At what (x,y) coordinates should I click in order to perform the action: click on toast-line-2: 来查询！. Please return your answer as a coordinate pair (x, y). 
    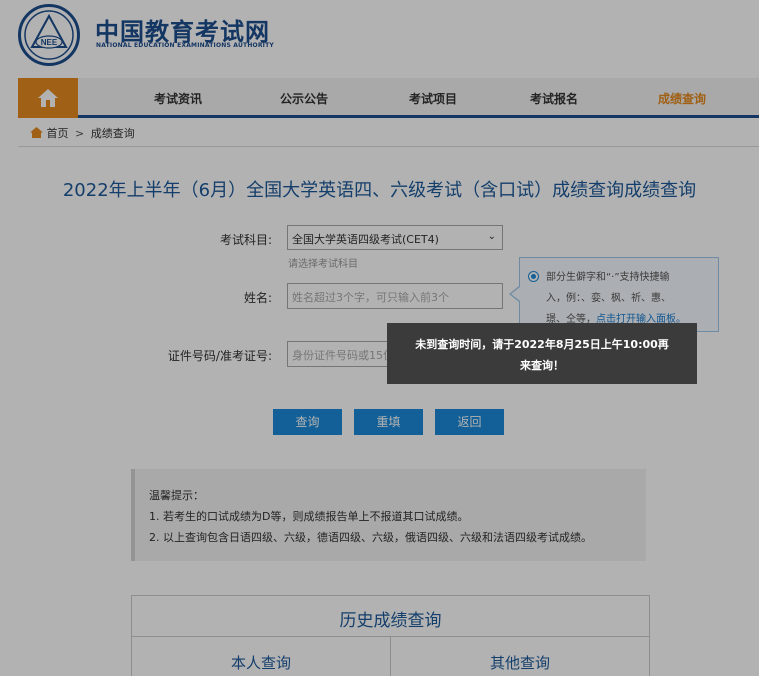
    Looking at the image, I should click on (542, 365).